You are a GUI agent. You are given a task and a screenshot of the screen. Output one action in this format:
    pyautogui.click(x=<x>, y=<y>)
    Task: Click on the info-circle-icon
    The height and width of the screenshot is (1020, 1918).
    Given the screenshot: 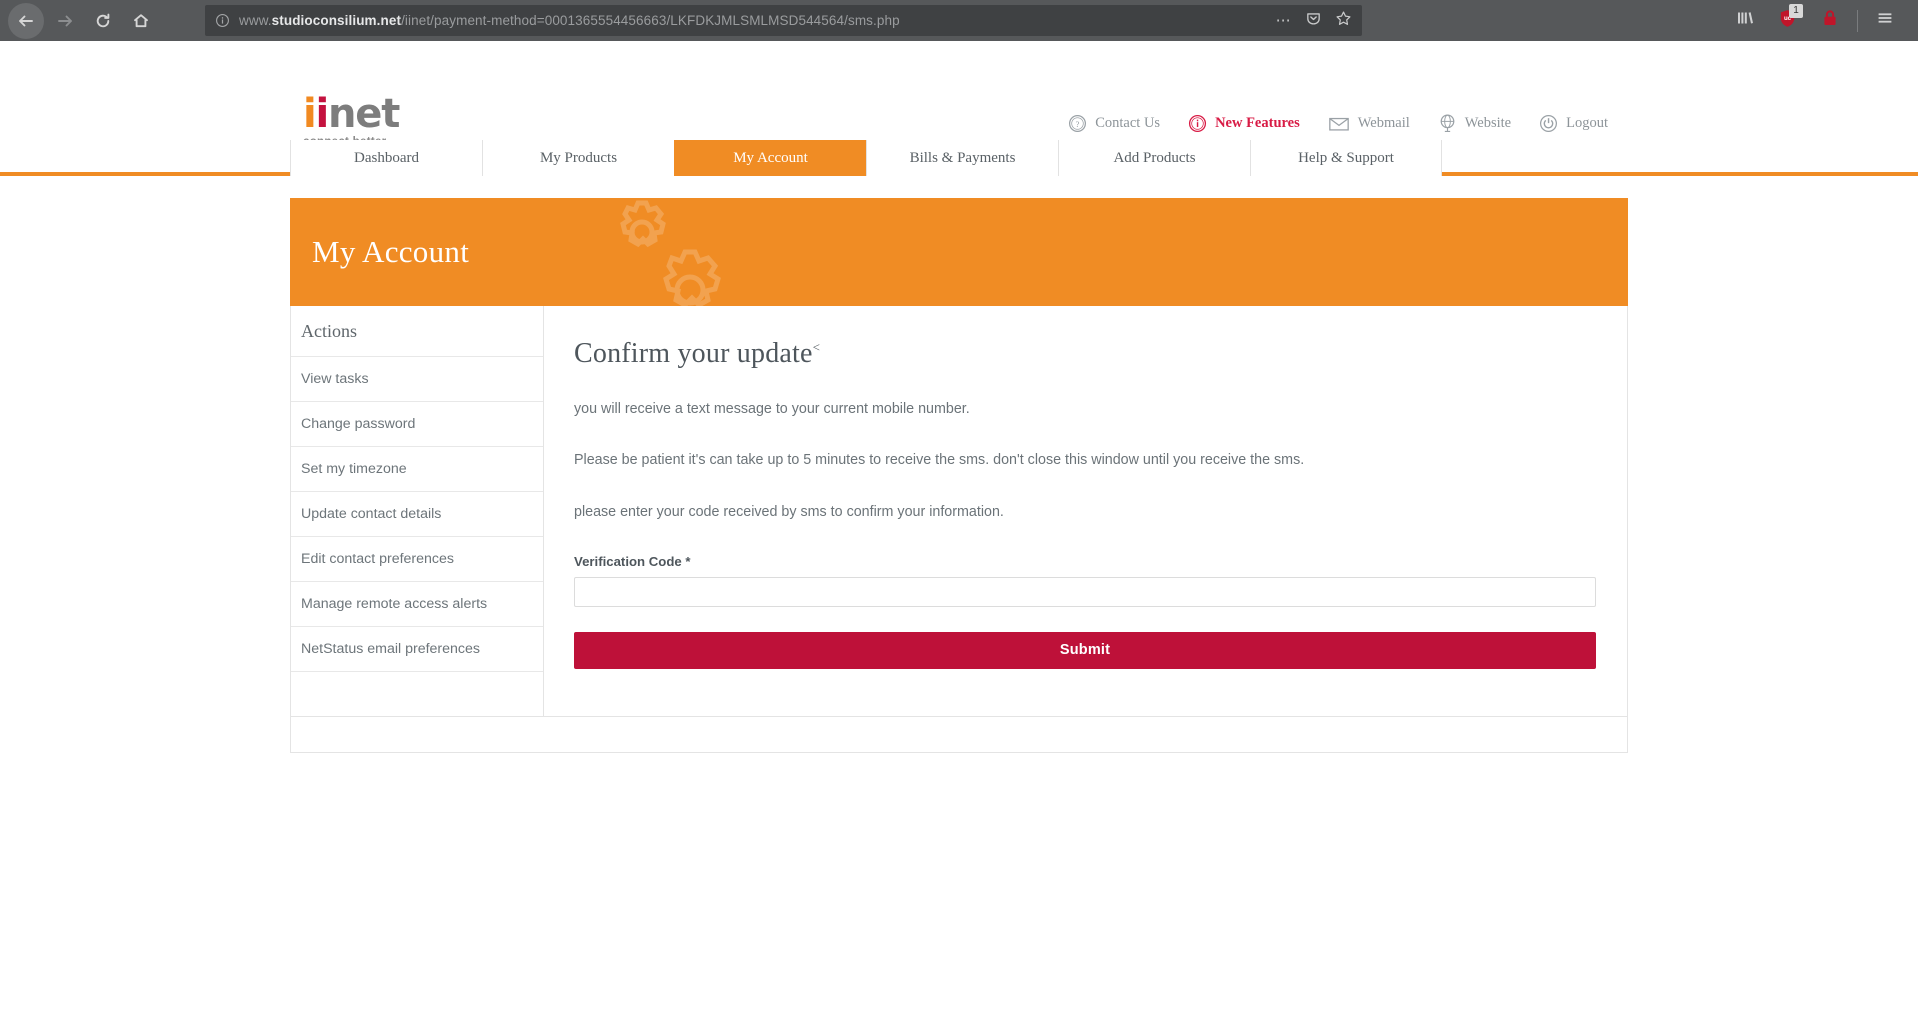 What is the action you would take?
    pyautogui.click(x=1197, y=123)
    